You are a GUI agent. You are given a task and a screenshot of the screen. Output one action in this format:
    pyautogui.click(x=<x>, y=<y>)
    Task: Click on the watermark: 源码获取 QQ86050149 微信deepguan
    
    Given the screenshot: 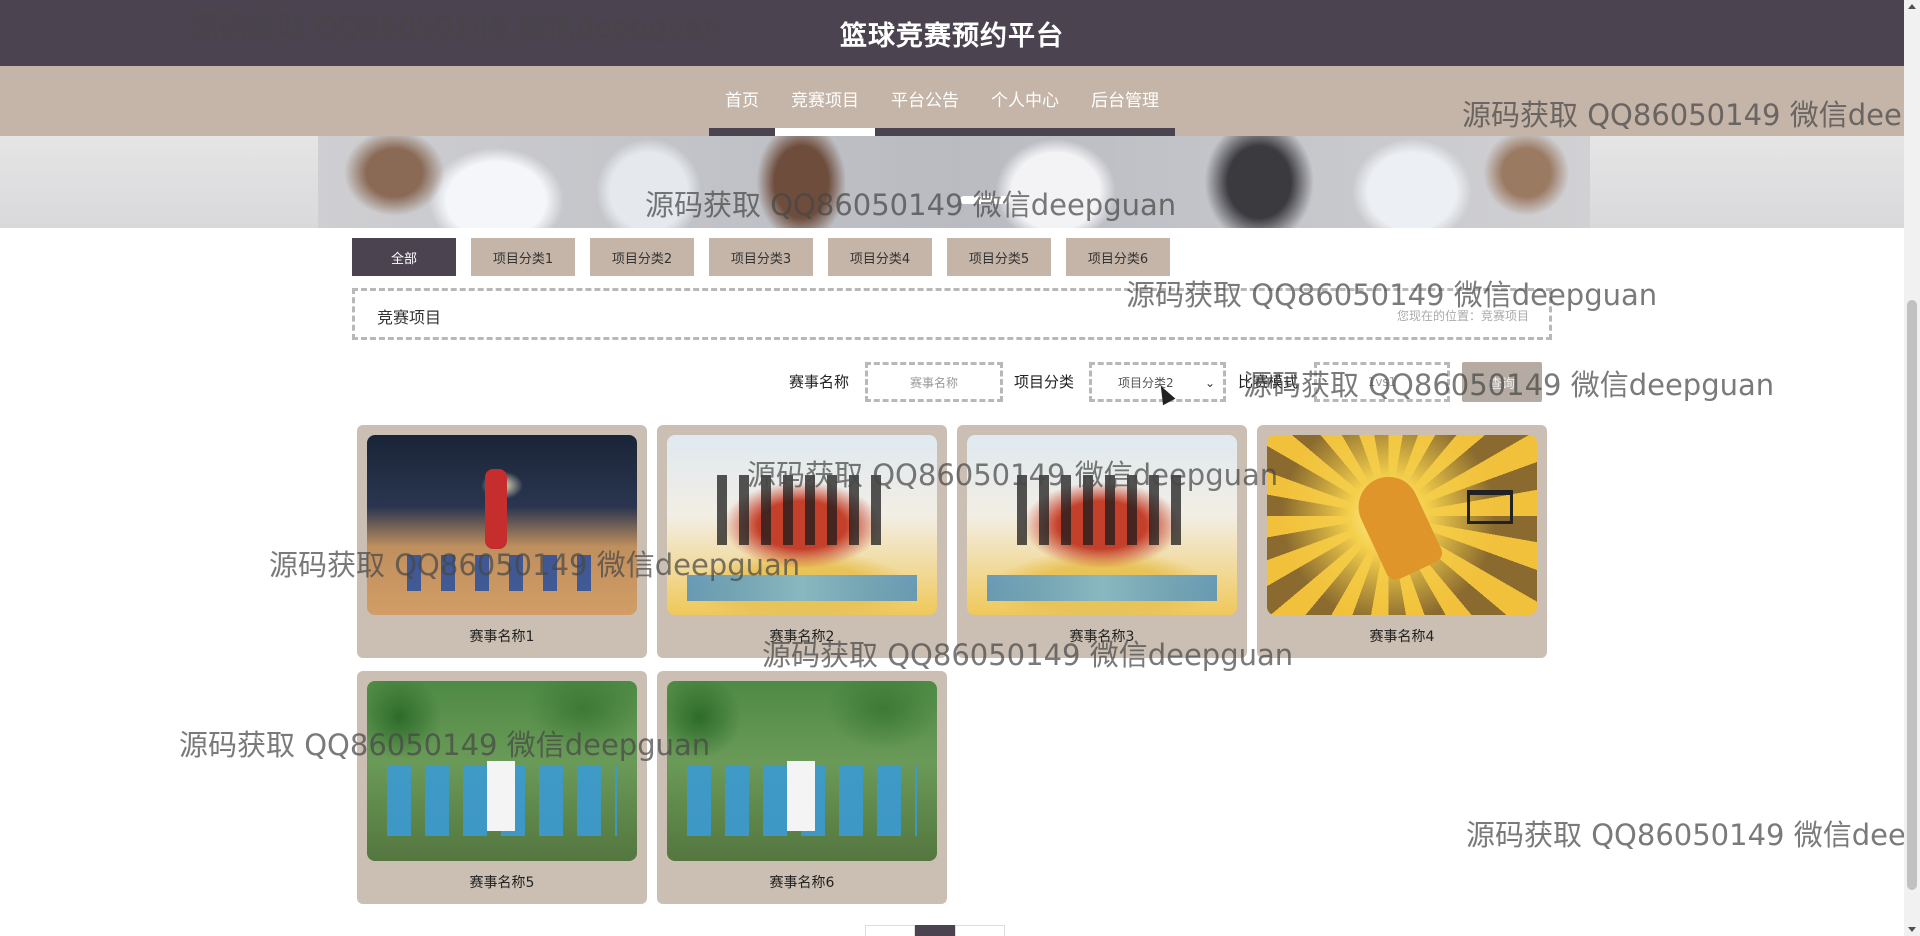 What is the action you would take?
    pyautogui.click(x=1693, y=835)
    